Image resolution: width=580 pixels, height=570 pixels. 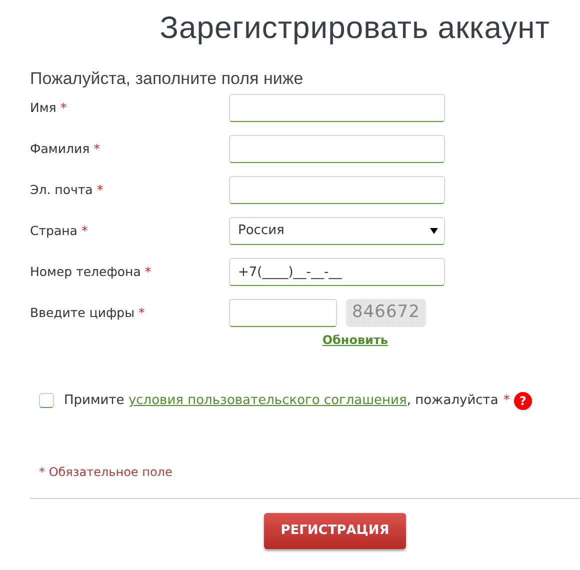 What do you see at coordinates (355, 340) in the screenshot?
I see `refresh-link: Обновить` at bounding box center [355, 340].